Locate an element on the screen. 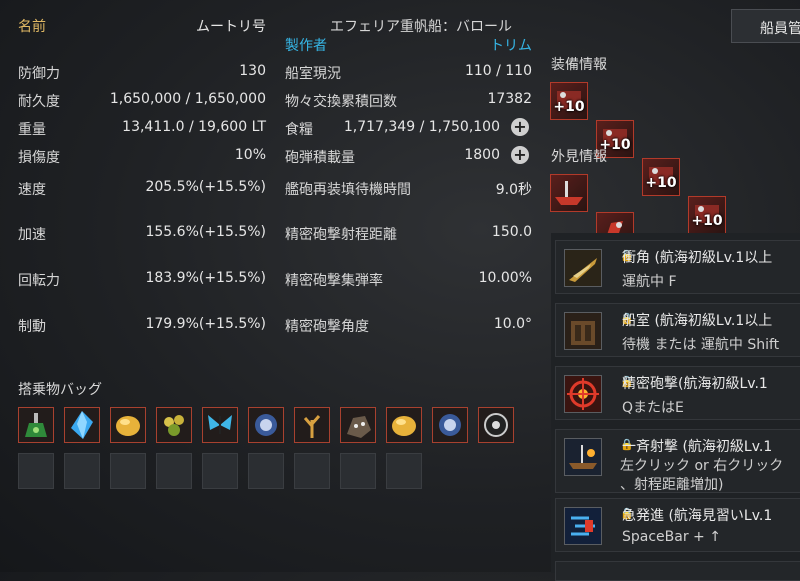 This screenshot has height=581, width=800. appearance-slot is located at coordinates (569, 193).